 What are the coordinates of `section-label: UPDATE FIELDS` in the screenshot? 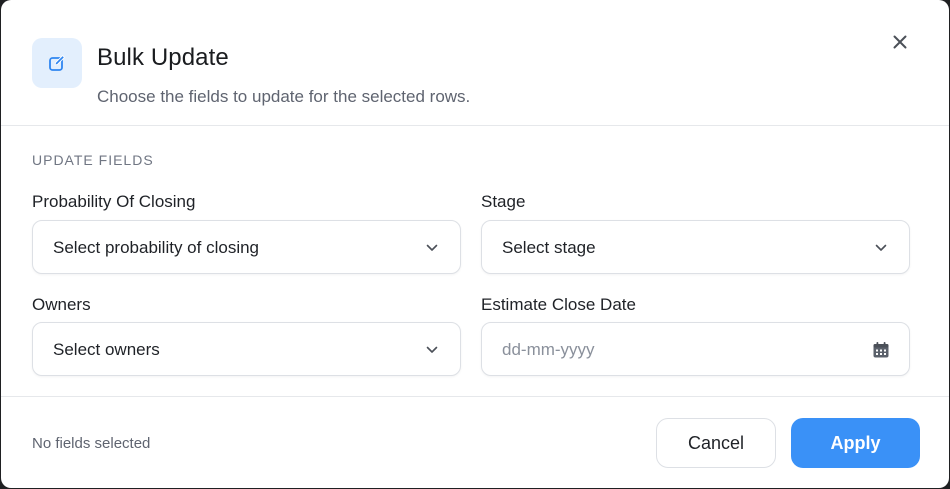 It's located at (93, 160).